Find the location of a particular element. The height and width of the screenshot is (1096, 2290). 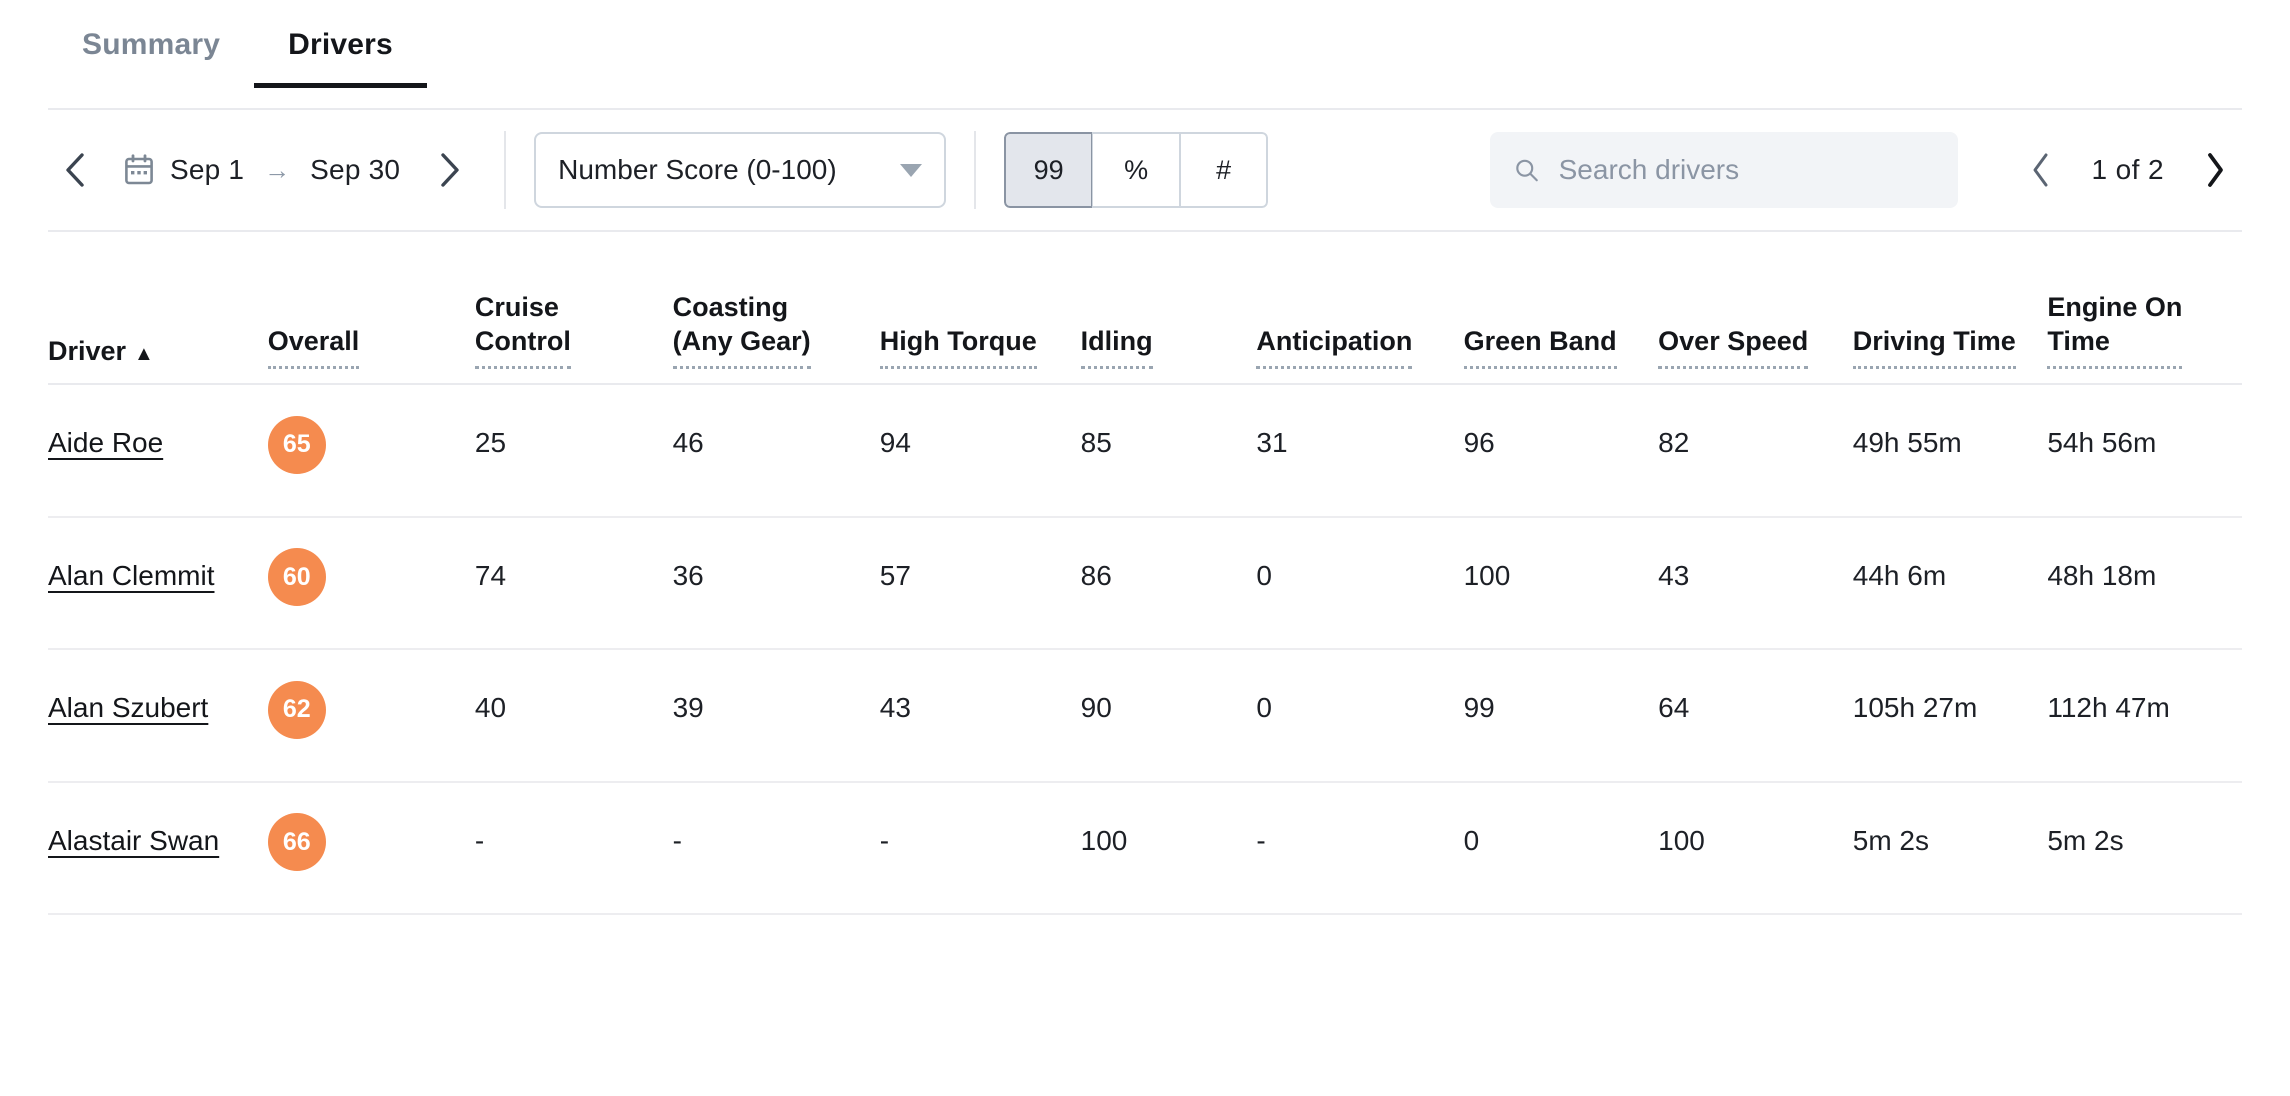

cell-value: 105h 27m is located at coordinates (1915, 707).